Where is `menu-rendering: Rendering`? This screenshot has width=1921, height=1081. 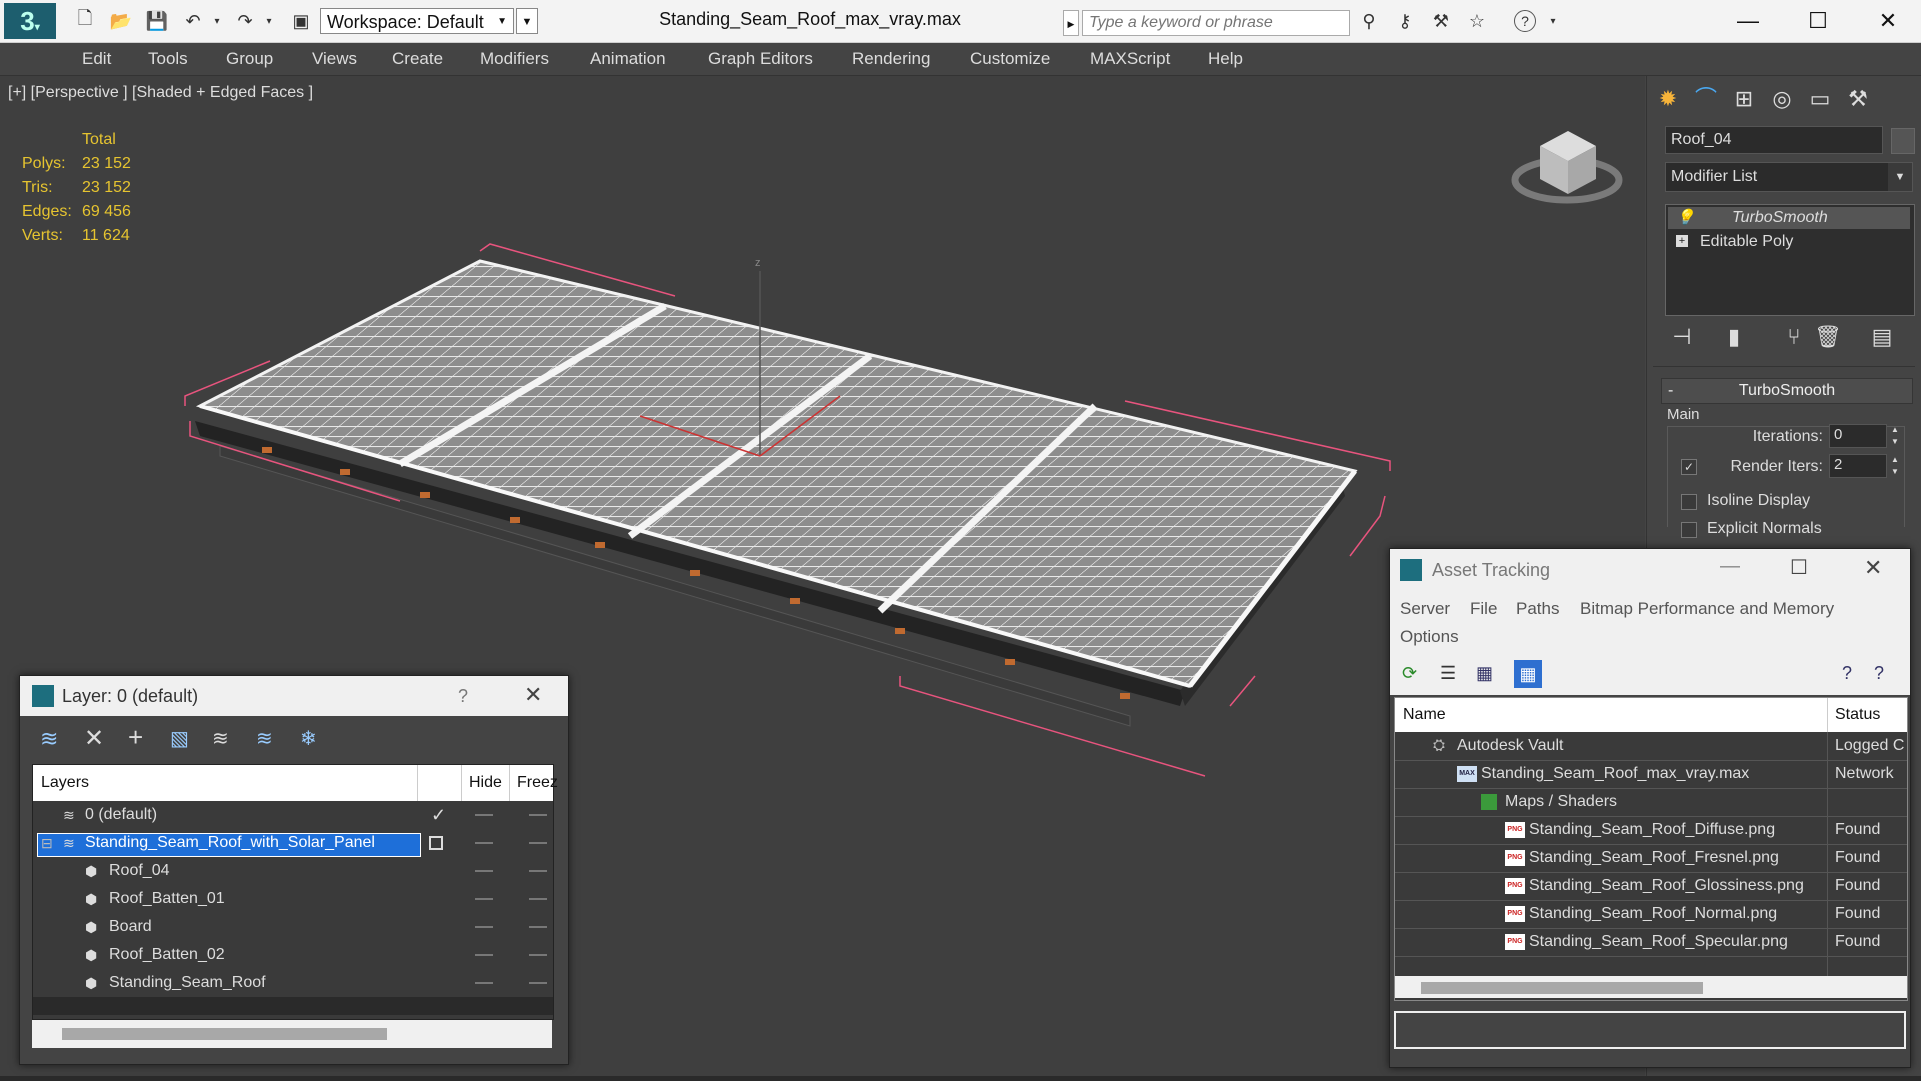 menu-rendering: Rendering is located at coordinates (891, 59).